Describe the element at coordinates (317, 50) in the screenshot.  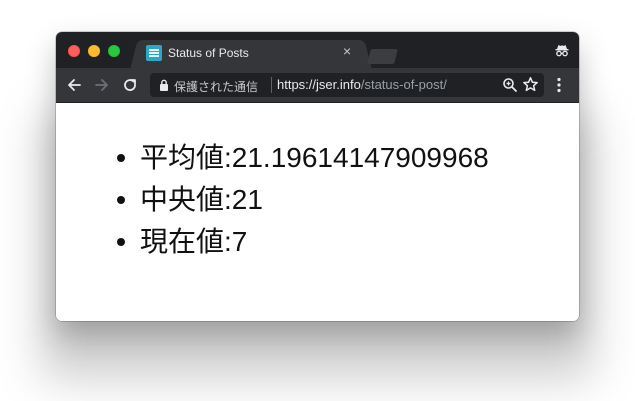
I see `tab-strip: Status of Posts ×` at that location.